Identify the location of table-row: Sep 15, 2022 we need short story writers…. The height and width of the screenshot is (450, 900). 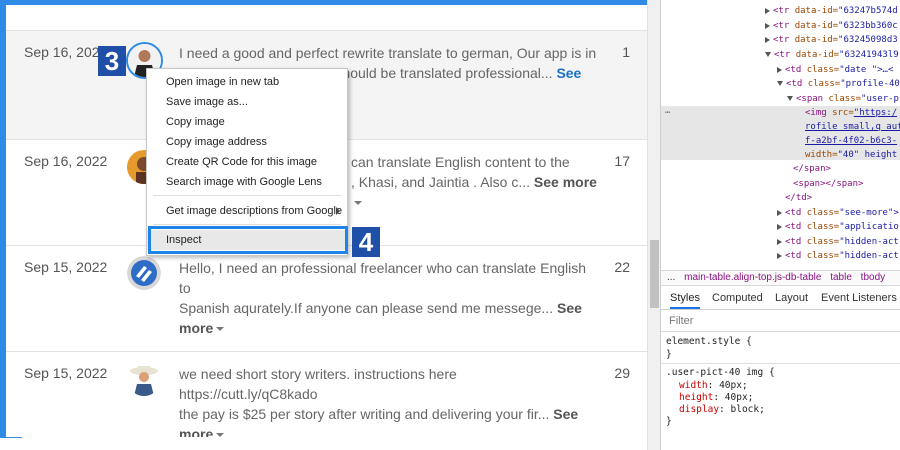
(326, 394).